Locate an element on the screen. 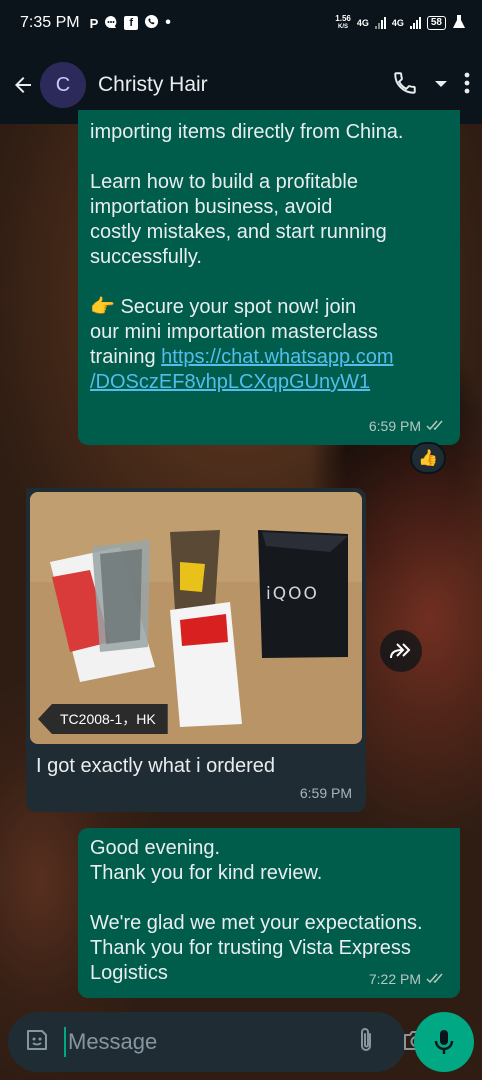 The height and width of the screenshot is (1080, 482). network-type-1: 4G is located at coordinates (362, 23).